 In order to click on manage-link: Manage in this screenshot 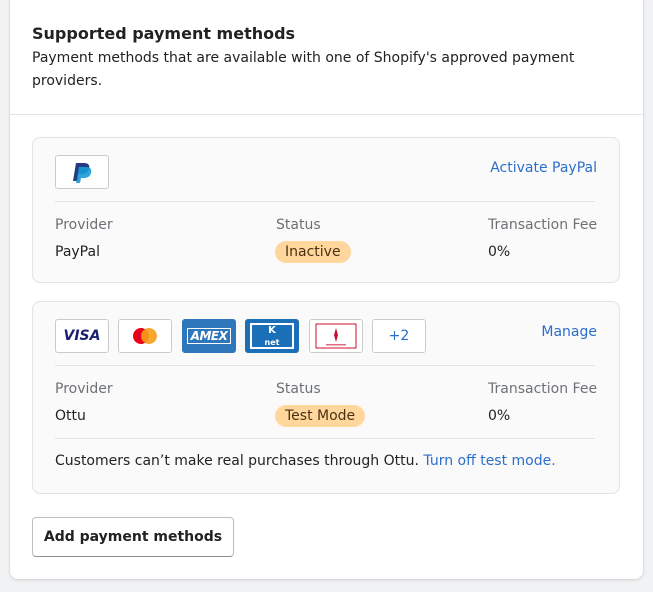, I will do `click(569, 332)`.